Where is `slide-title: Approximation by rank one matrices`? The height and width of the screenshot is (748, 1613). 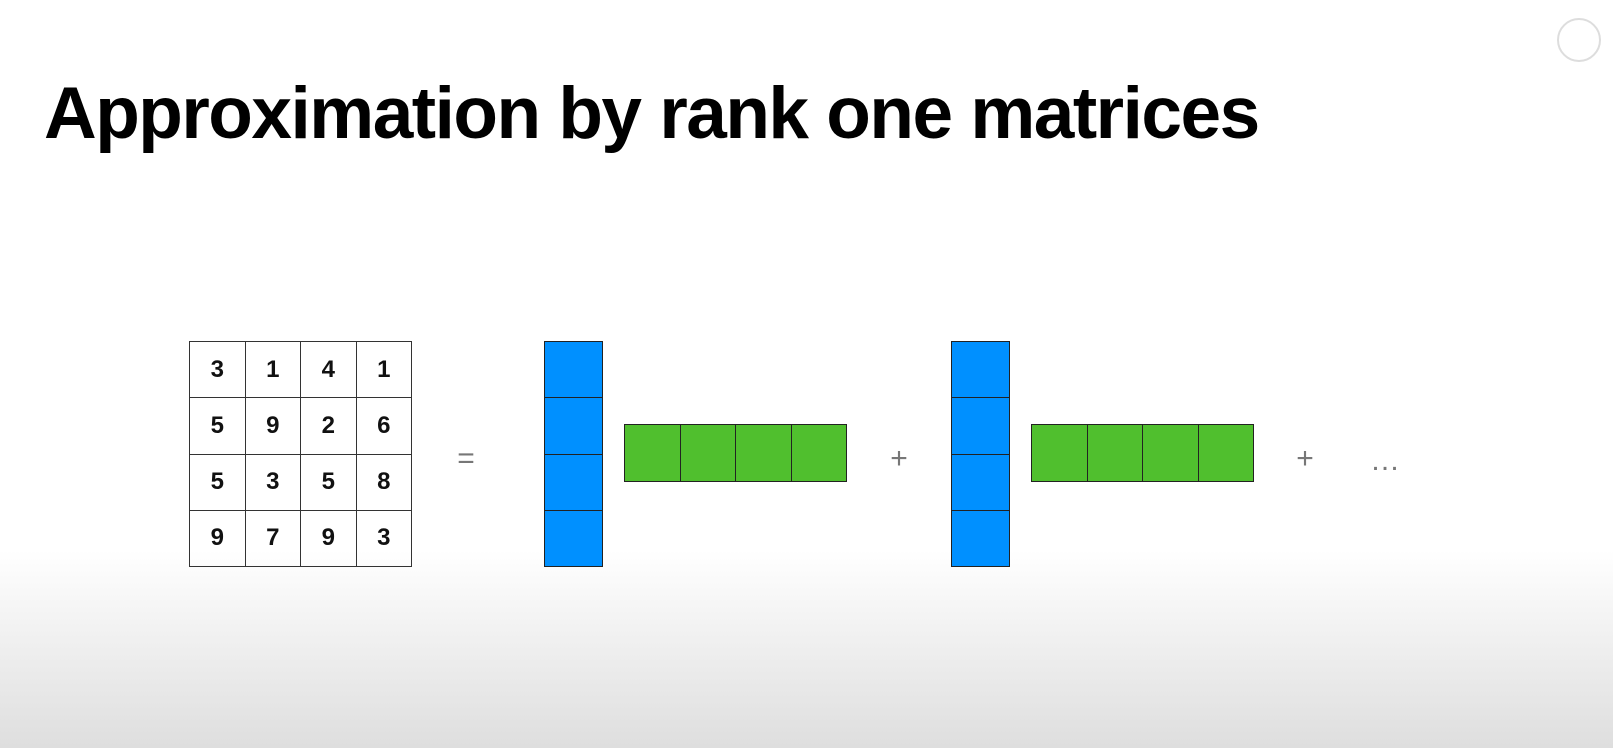 slide-title: Approximation by rank one matrices is located at coordinates (652, 113).